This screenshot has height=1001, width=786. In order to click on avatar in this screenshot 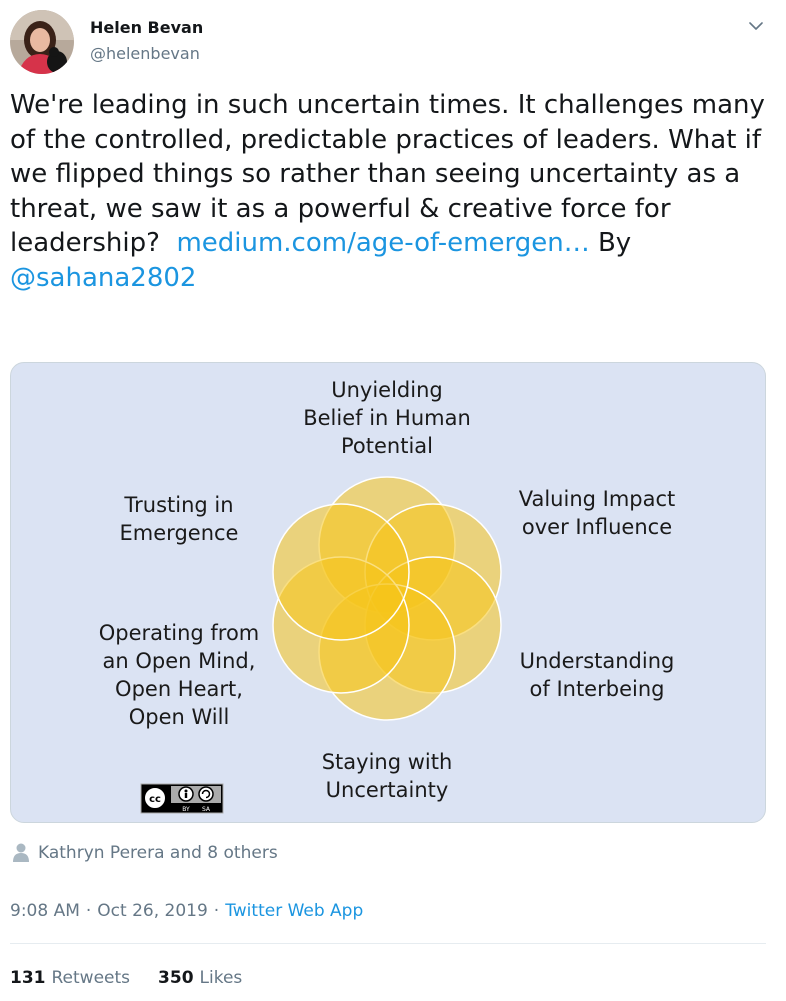, I will do `click(42, 42)`.